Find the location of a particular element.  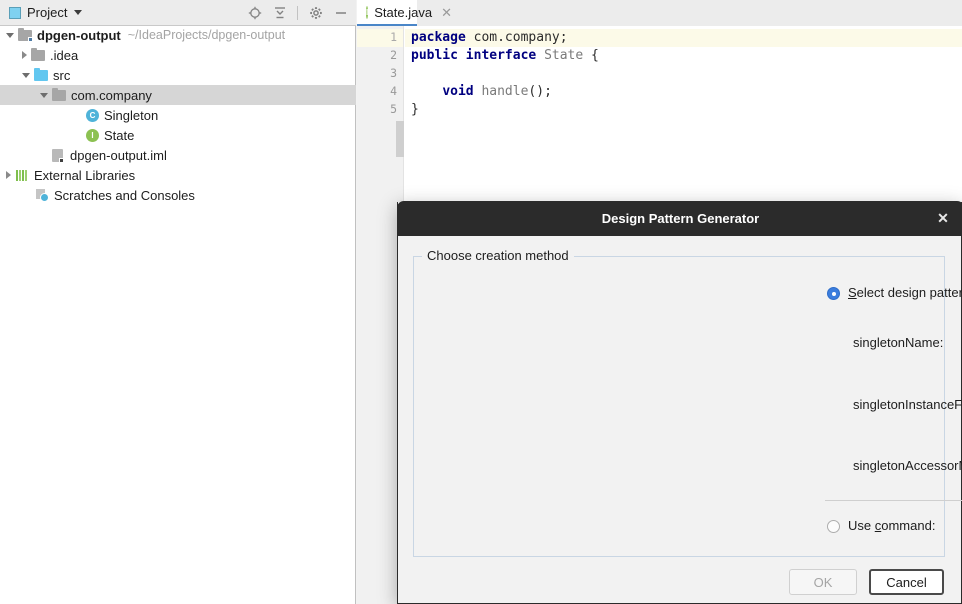

dialog-titlebar: Design Pattern Generator ✕ is located at coordinates (679, 218).